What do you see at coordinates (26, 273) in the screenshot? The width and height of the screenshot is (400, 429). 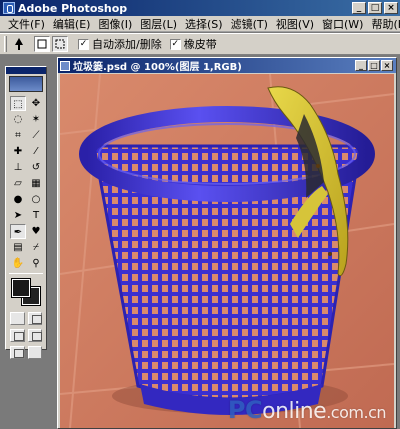 I see `toolbox-divider` at bounding box center [26, 273].